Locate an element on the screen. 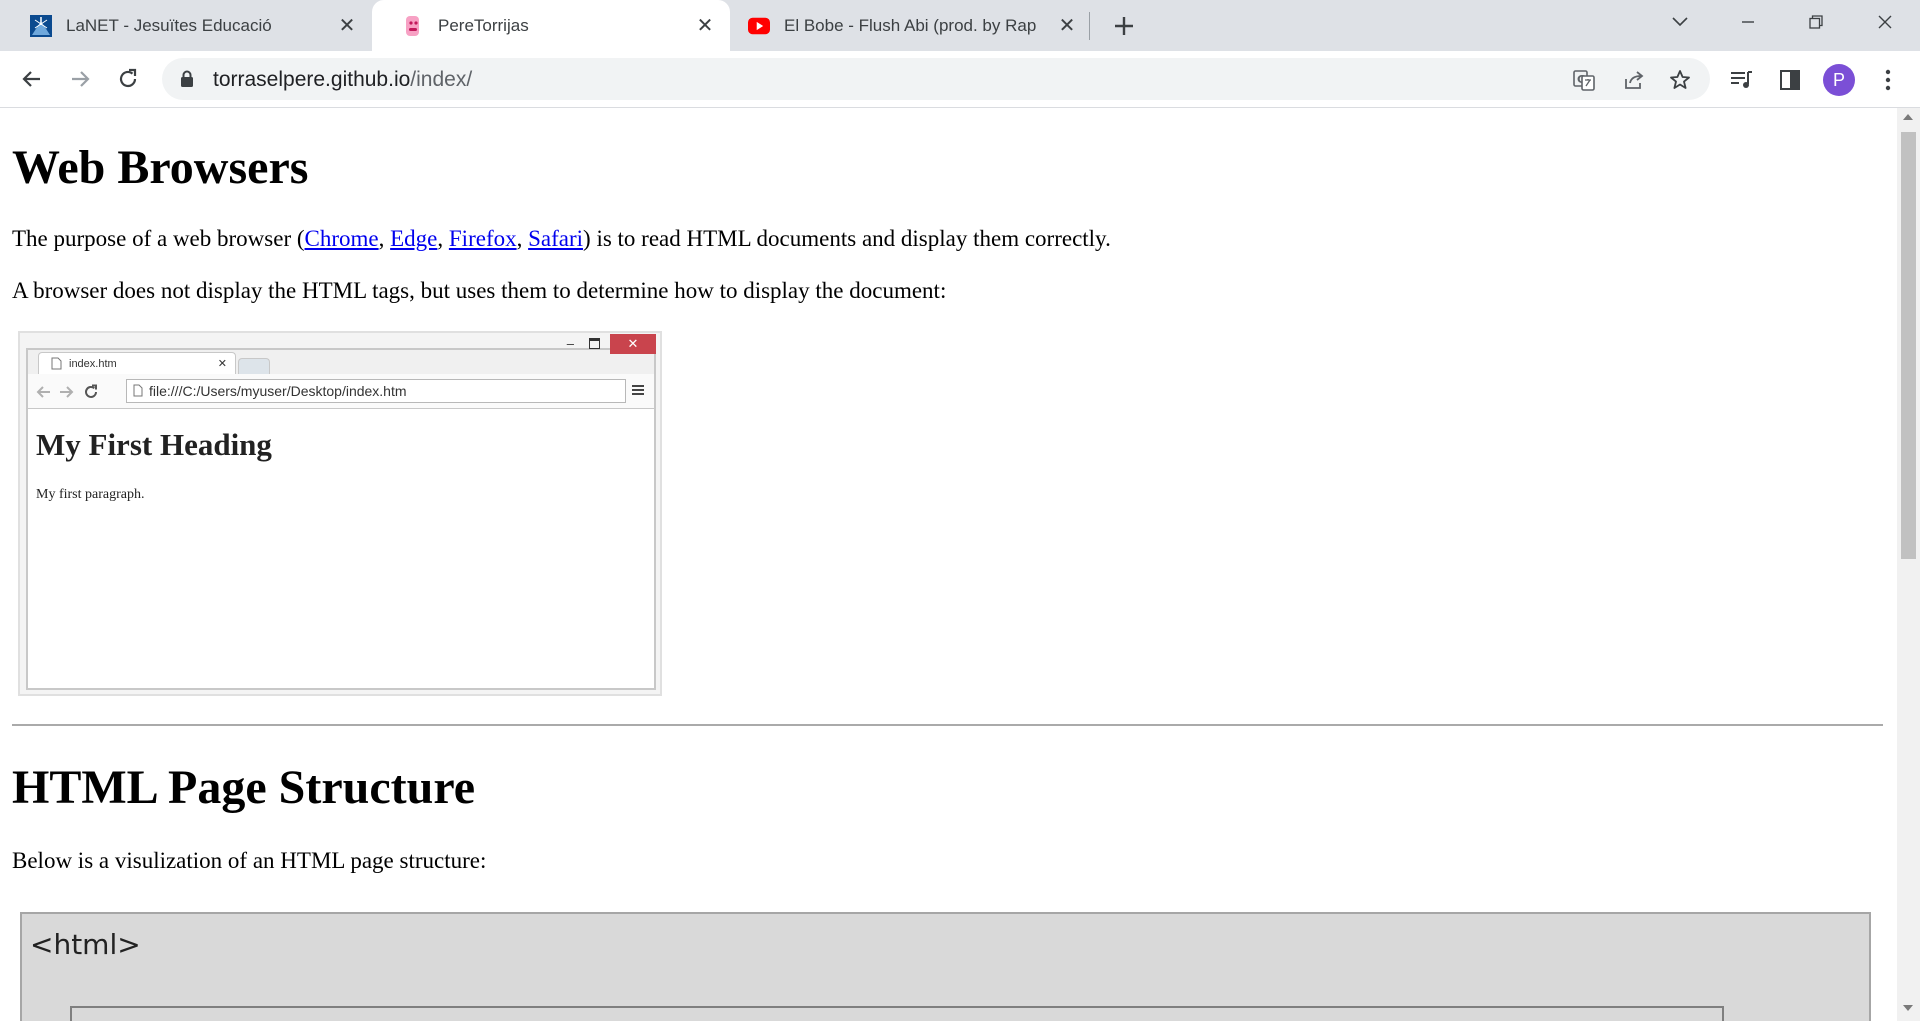 The height and width of the screenshot is (1021, 1920). profile-avatar: P is located at coordinates (1839, 80).